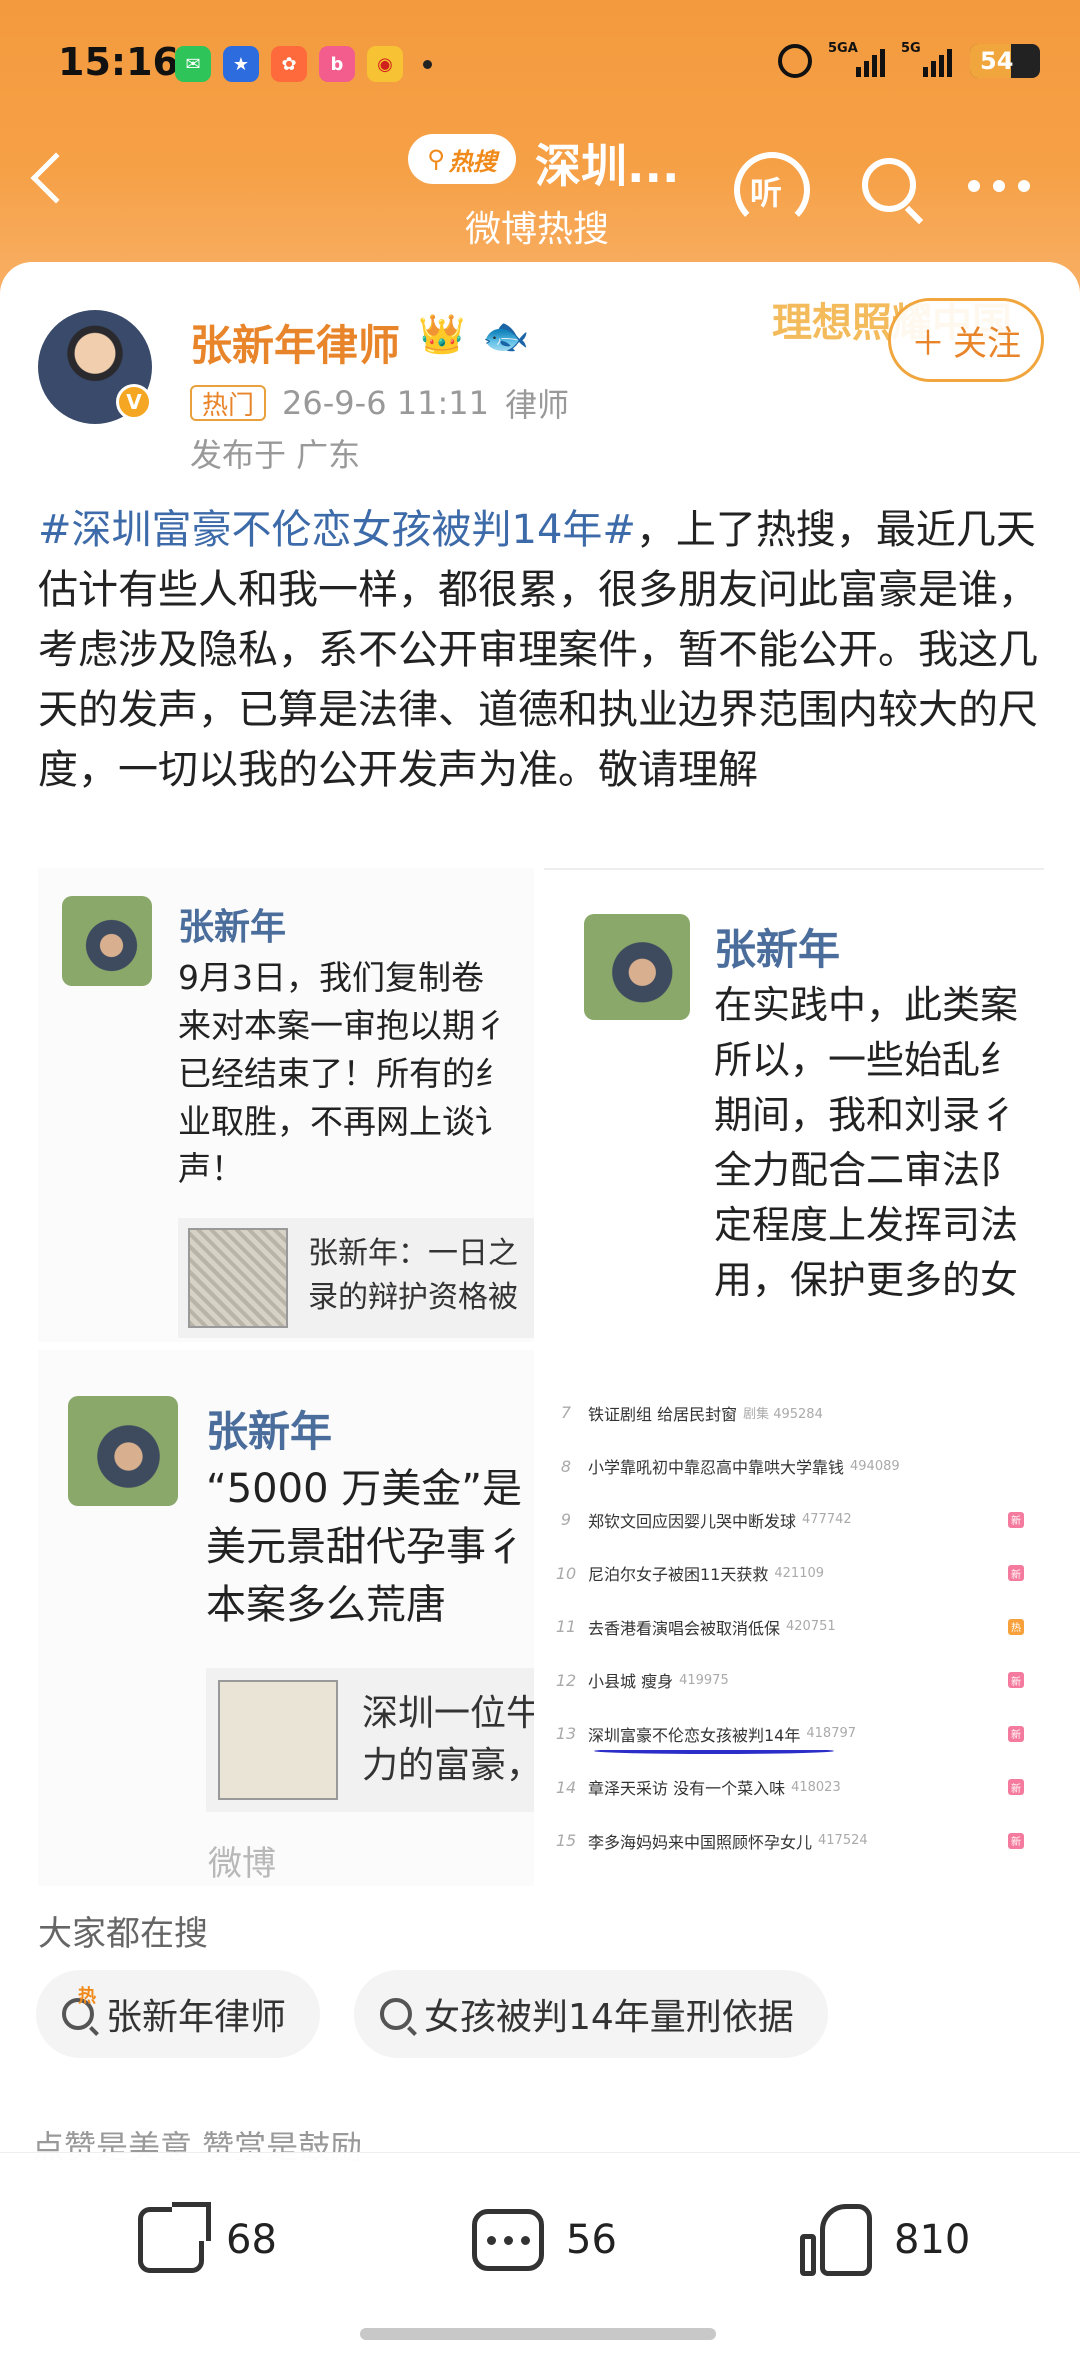  Describe the element at coordinates (118, 62) in the screenshot. I see `status-time: 15:16` at that location.